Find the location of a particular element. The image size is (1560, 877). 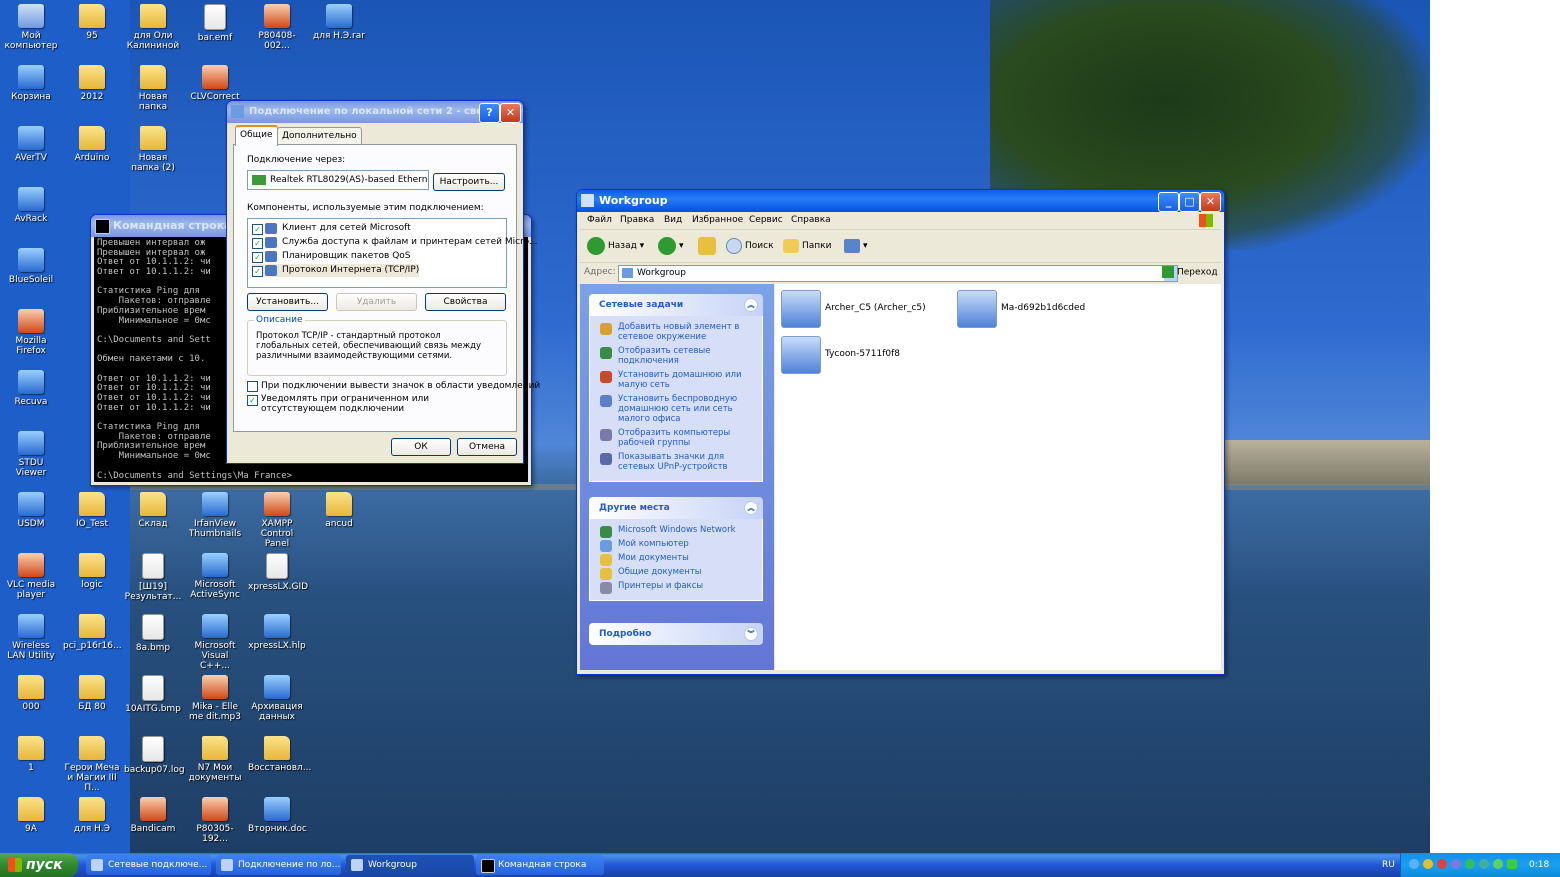

desktop-icon: VLC media player is located at coordinates (31, 575).